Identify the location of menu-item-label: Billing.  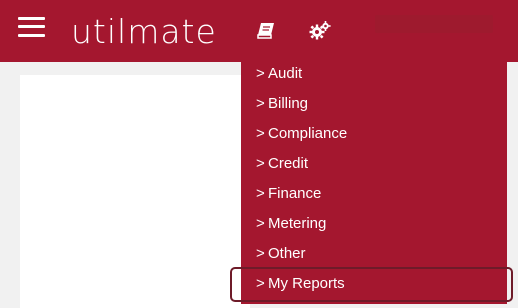
(288, 103).